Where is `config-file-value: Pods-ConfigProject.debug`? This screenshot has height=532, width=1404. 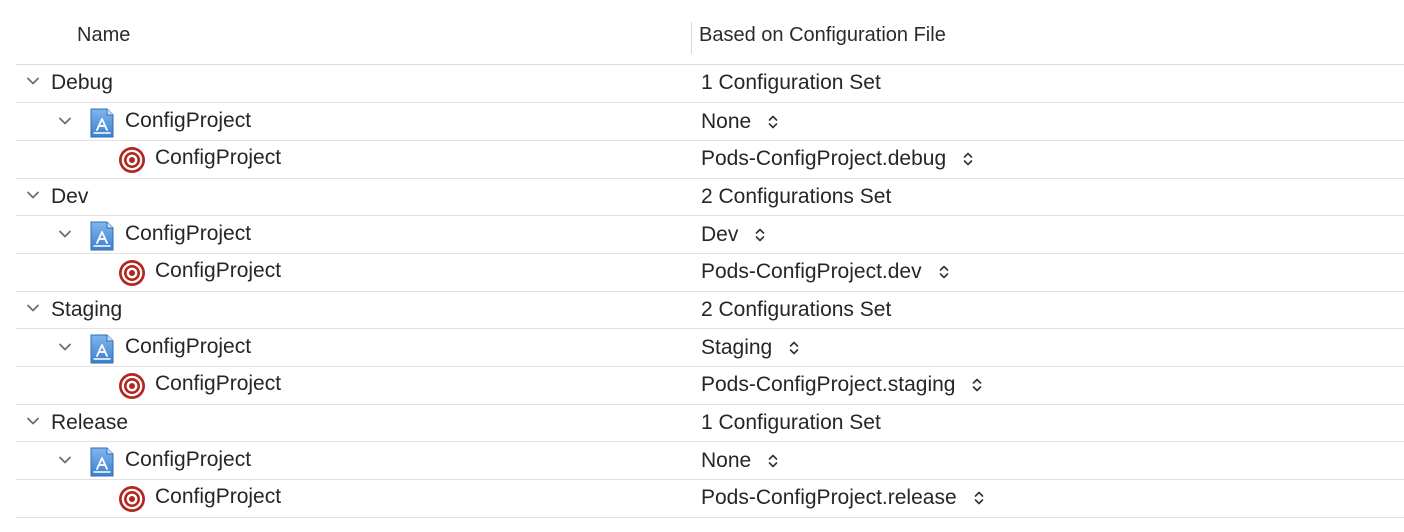
config-file-value: Pods-ConfigProject.debug is located at coordinates (824, 158).